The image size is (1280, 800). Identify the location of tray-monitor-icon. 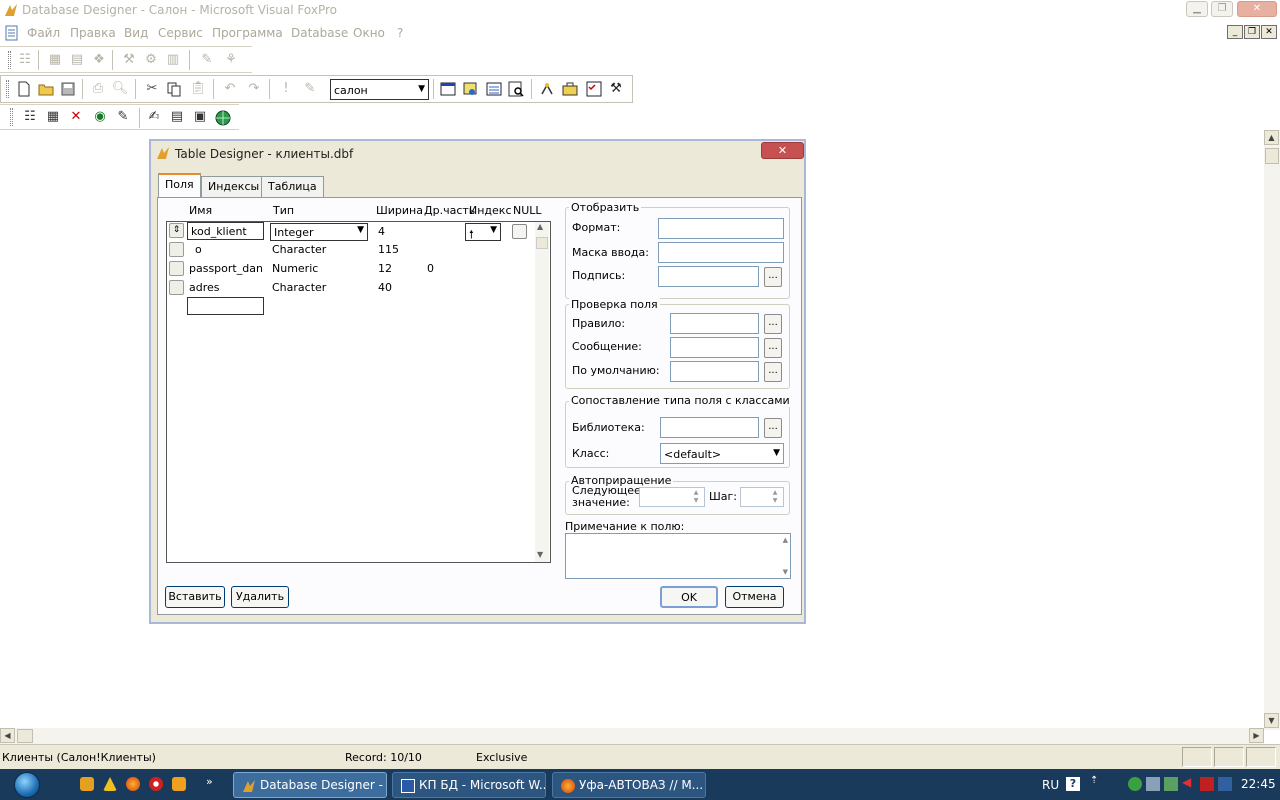
(1171, 784).